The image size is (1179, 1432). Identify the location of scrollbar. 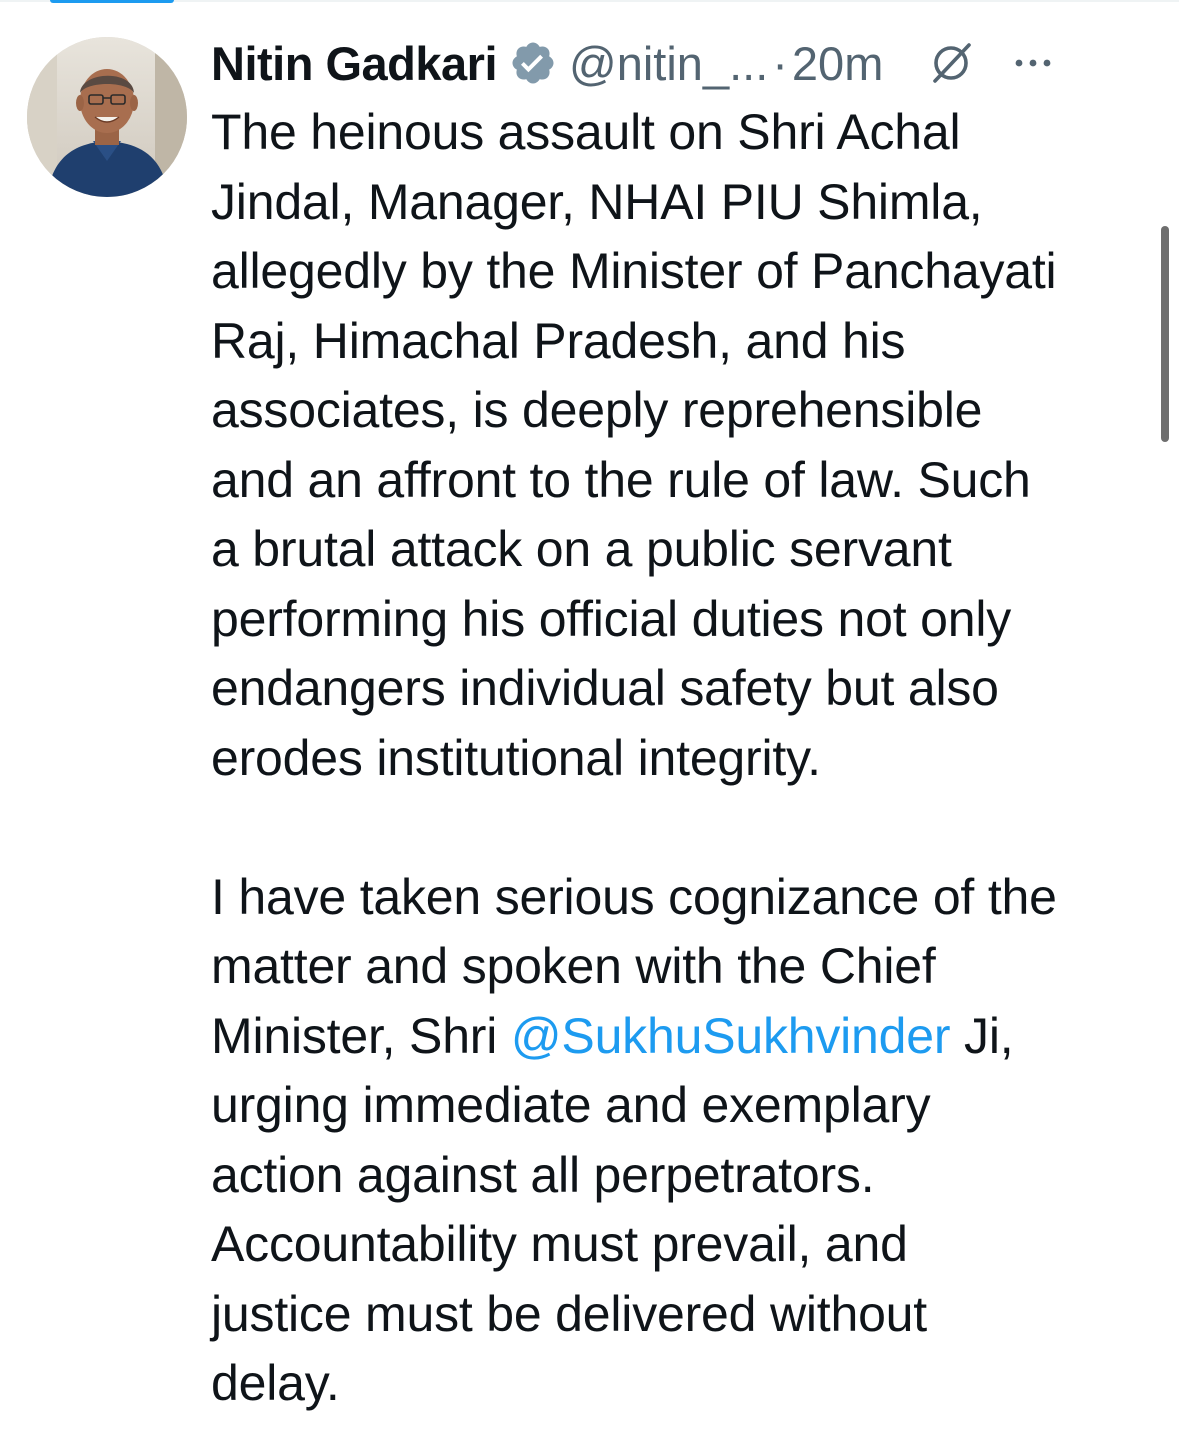
(1165, 334).